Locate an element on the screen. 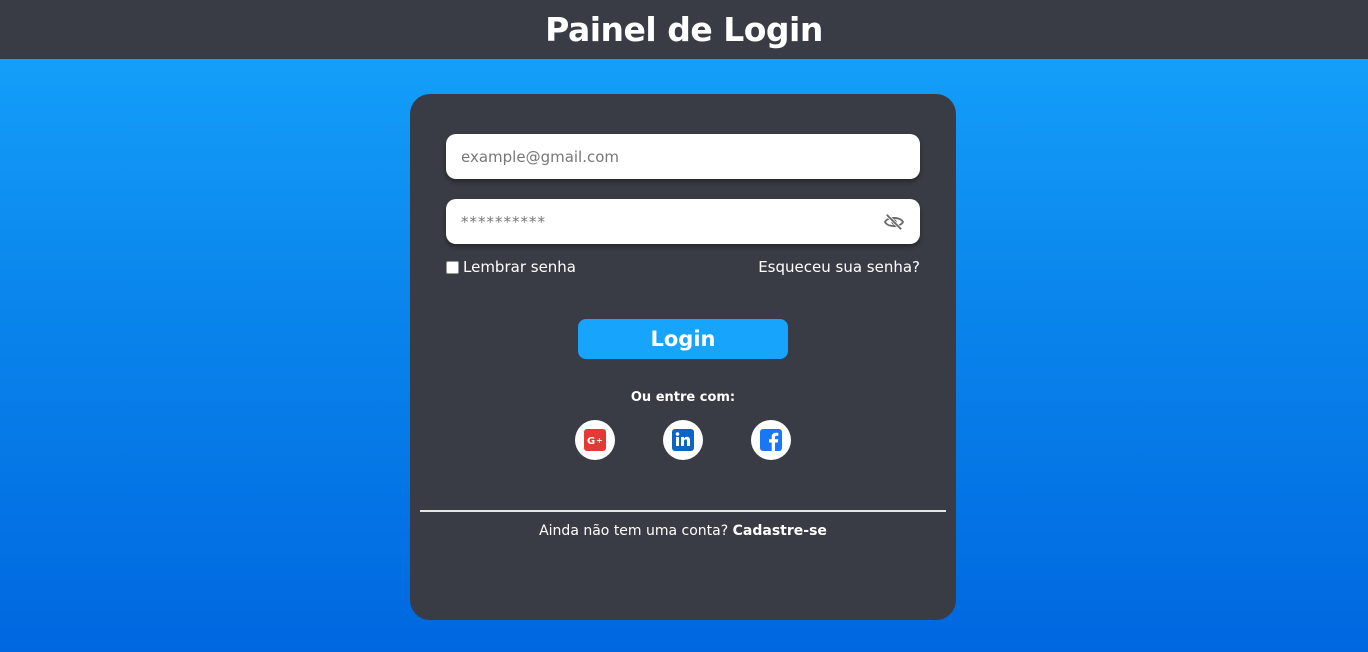 Image resolution: width=1368 pixels, height=652 pixels. svg-text: G is located at coordinates (591, 441).